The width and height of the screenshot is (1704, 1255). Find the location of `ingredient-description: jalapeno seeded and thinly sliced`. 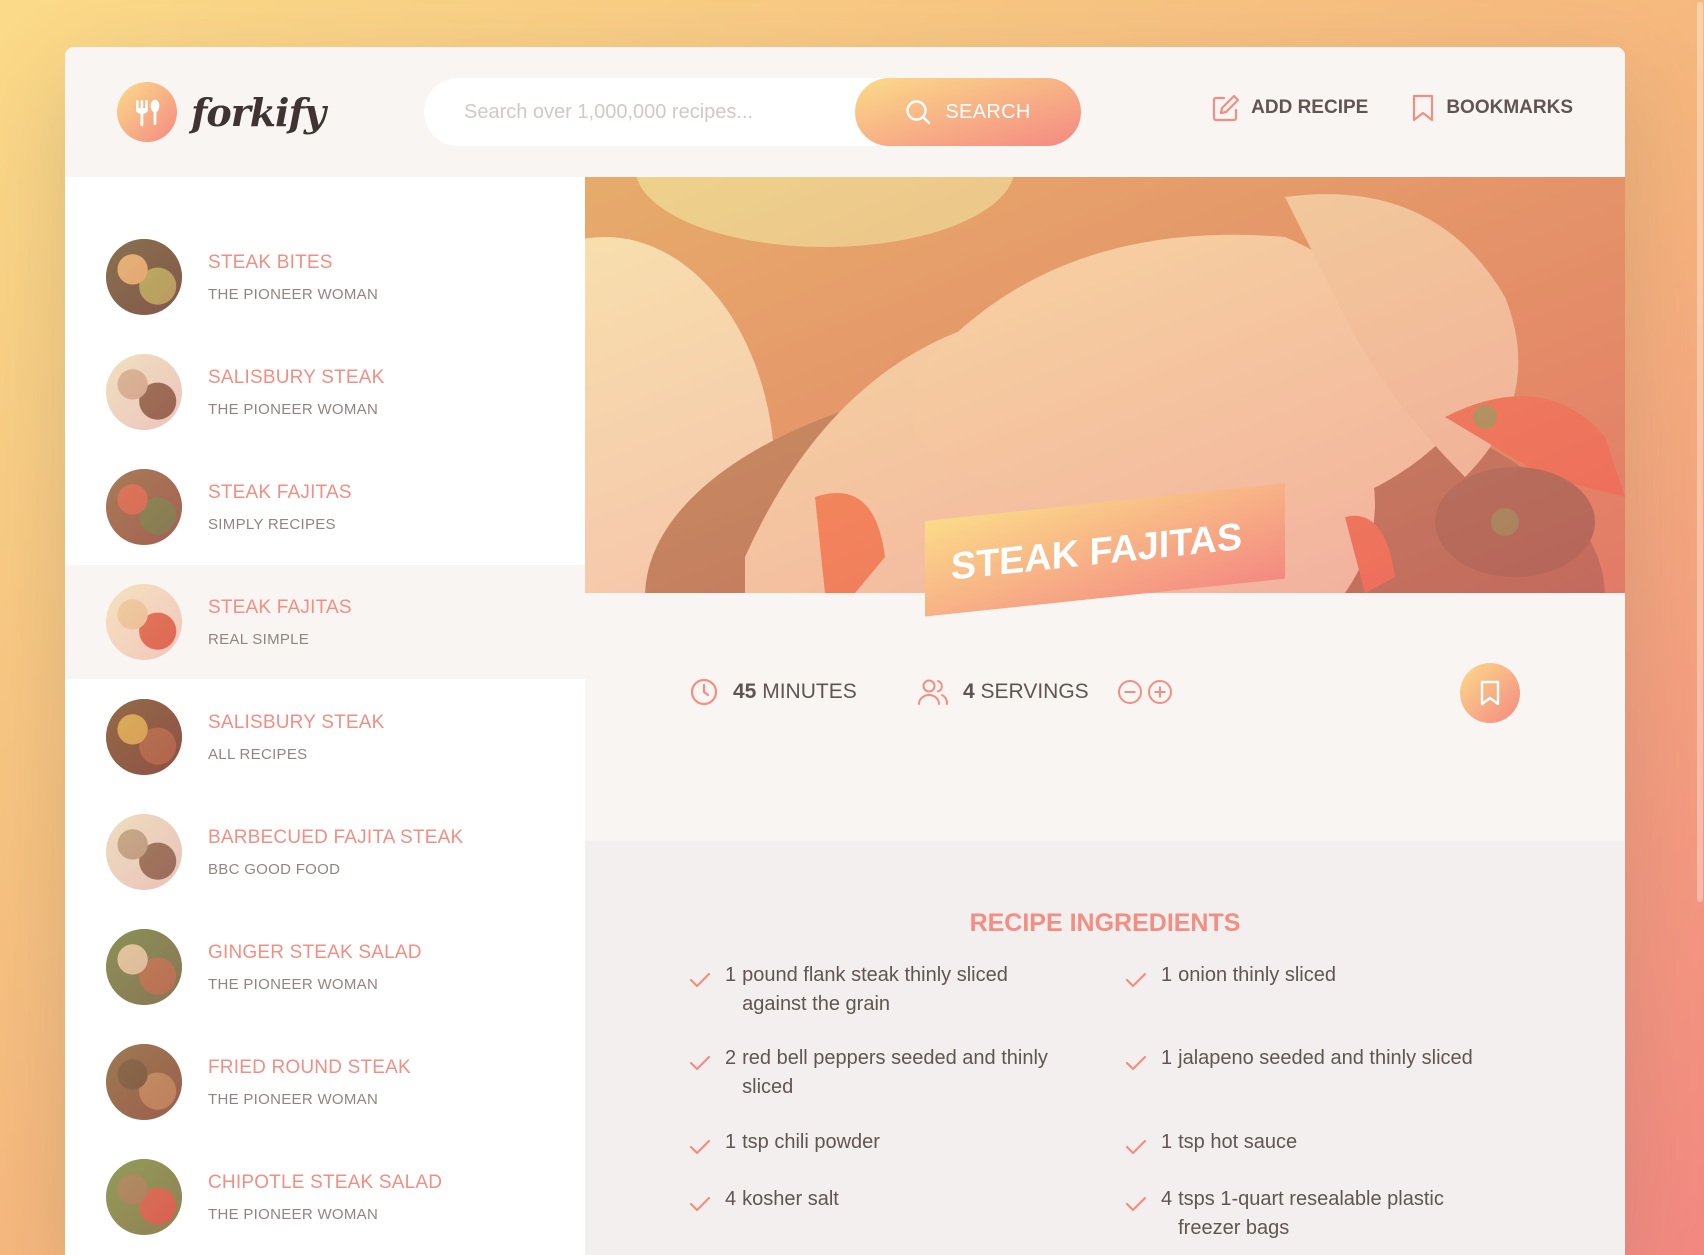

ingredient-description: jalapeno seeded and thinly sliced is located at coordinates (1325, 1058).